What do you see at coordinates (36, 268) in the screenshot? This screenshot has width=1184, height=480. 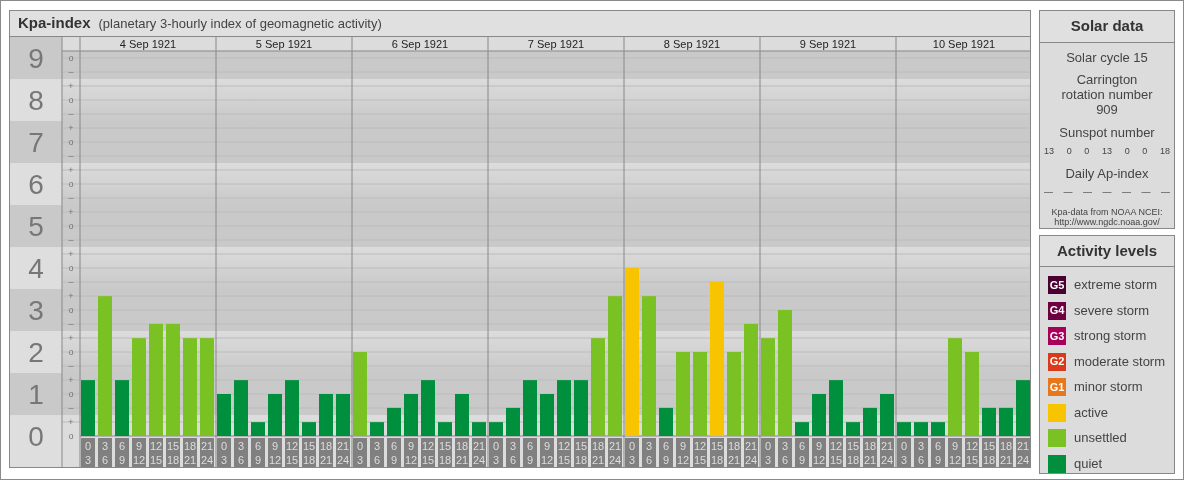 I see `kp-level-label: 4` at bounding box center [36, 268].